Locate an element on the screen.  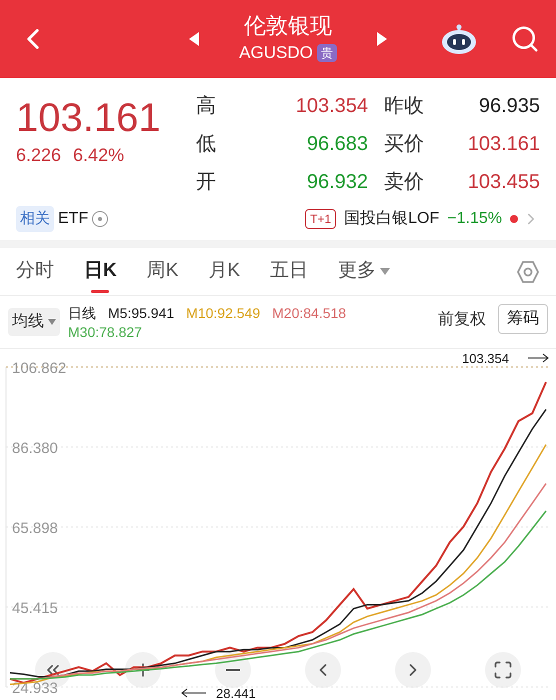
moving-average-value: M10:92.549 is located at coordinates (223, 313).